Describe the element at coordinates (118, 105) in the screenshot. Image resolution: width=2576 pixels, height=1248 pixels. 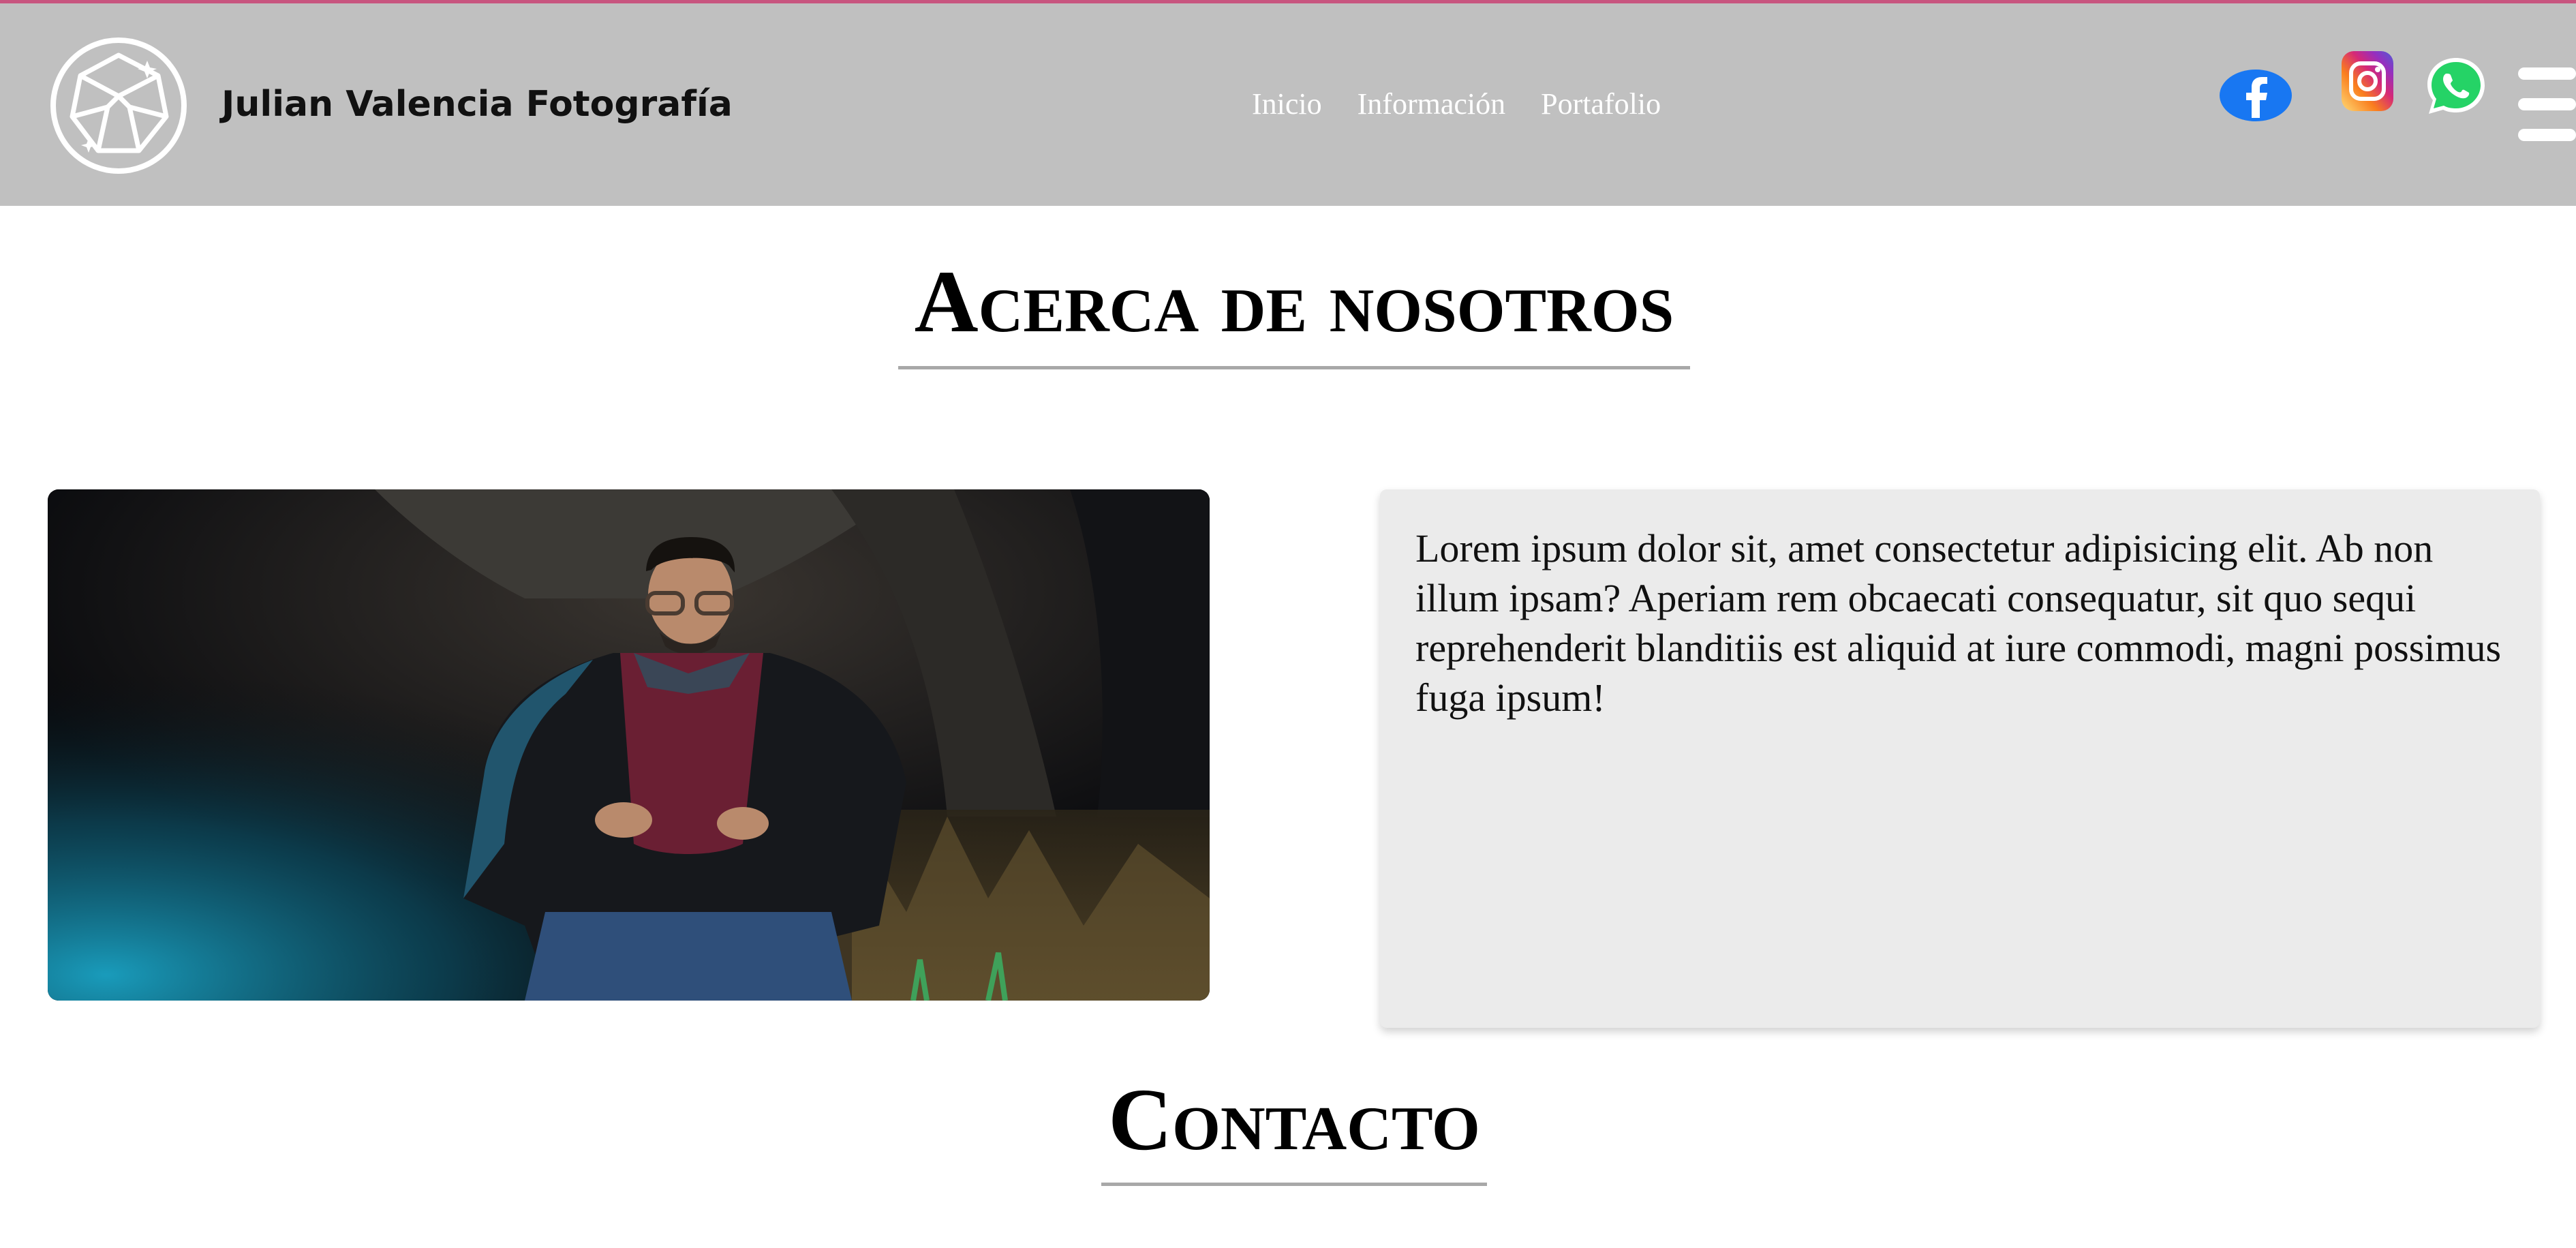
I see `logo-icon` at that location.